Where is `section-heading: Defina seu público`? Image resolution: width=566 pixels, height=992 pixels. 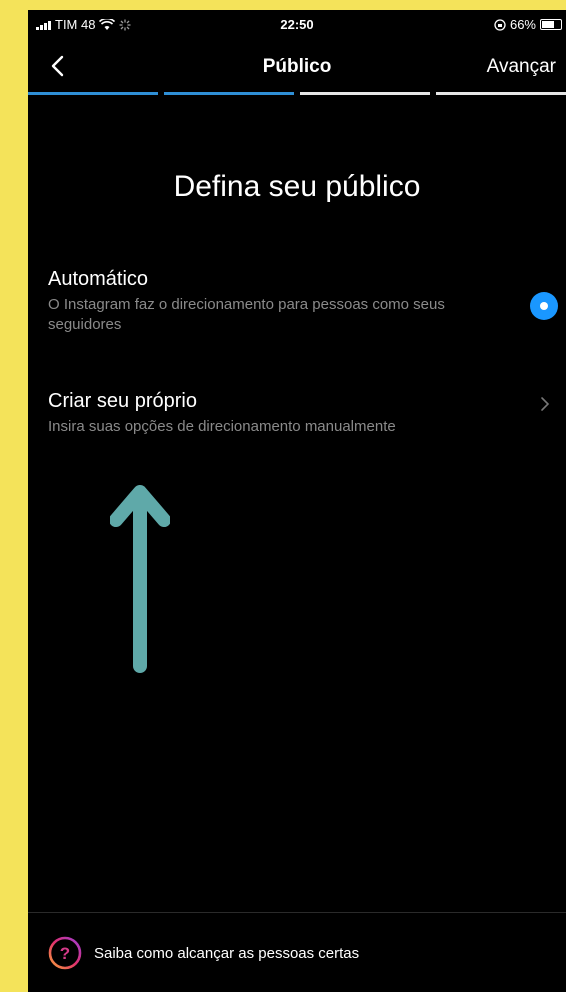 section-heading: Defina seu público is located at coordinates (297, 186).